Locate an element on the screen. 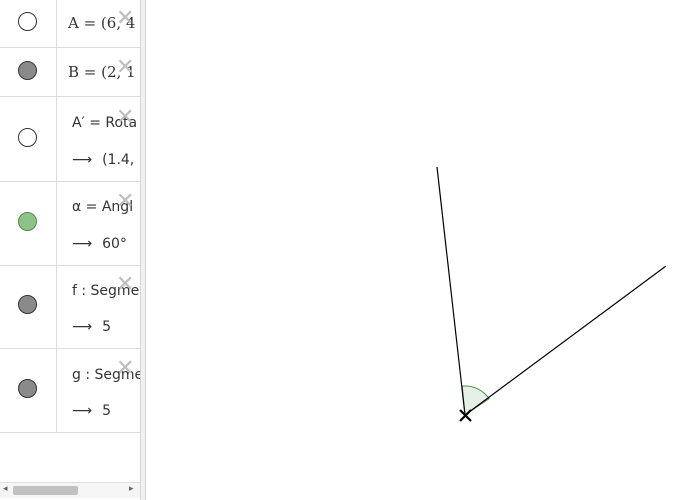  value-text: (1.4, is located at coordinates (118, 160).